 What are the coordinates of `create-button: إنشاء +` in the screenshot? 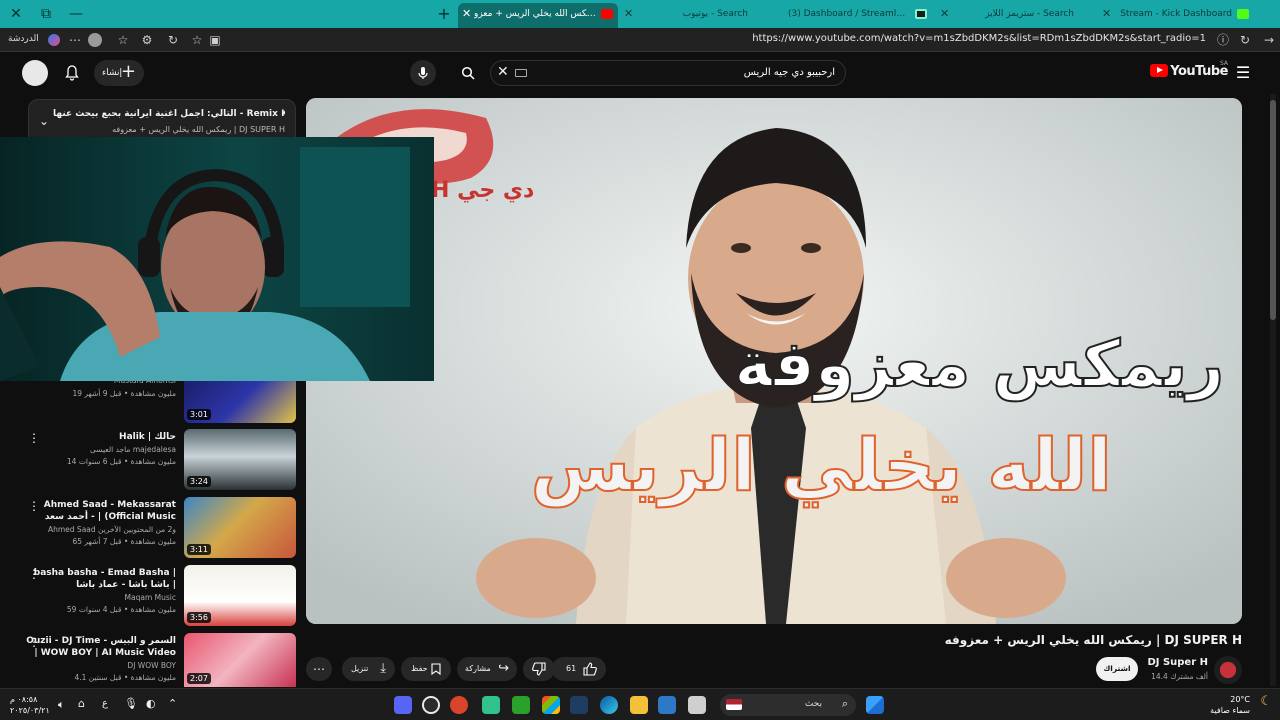 It's located at (119, 73).